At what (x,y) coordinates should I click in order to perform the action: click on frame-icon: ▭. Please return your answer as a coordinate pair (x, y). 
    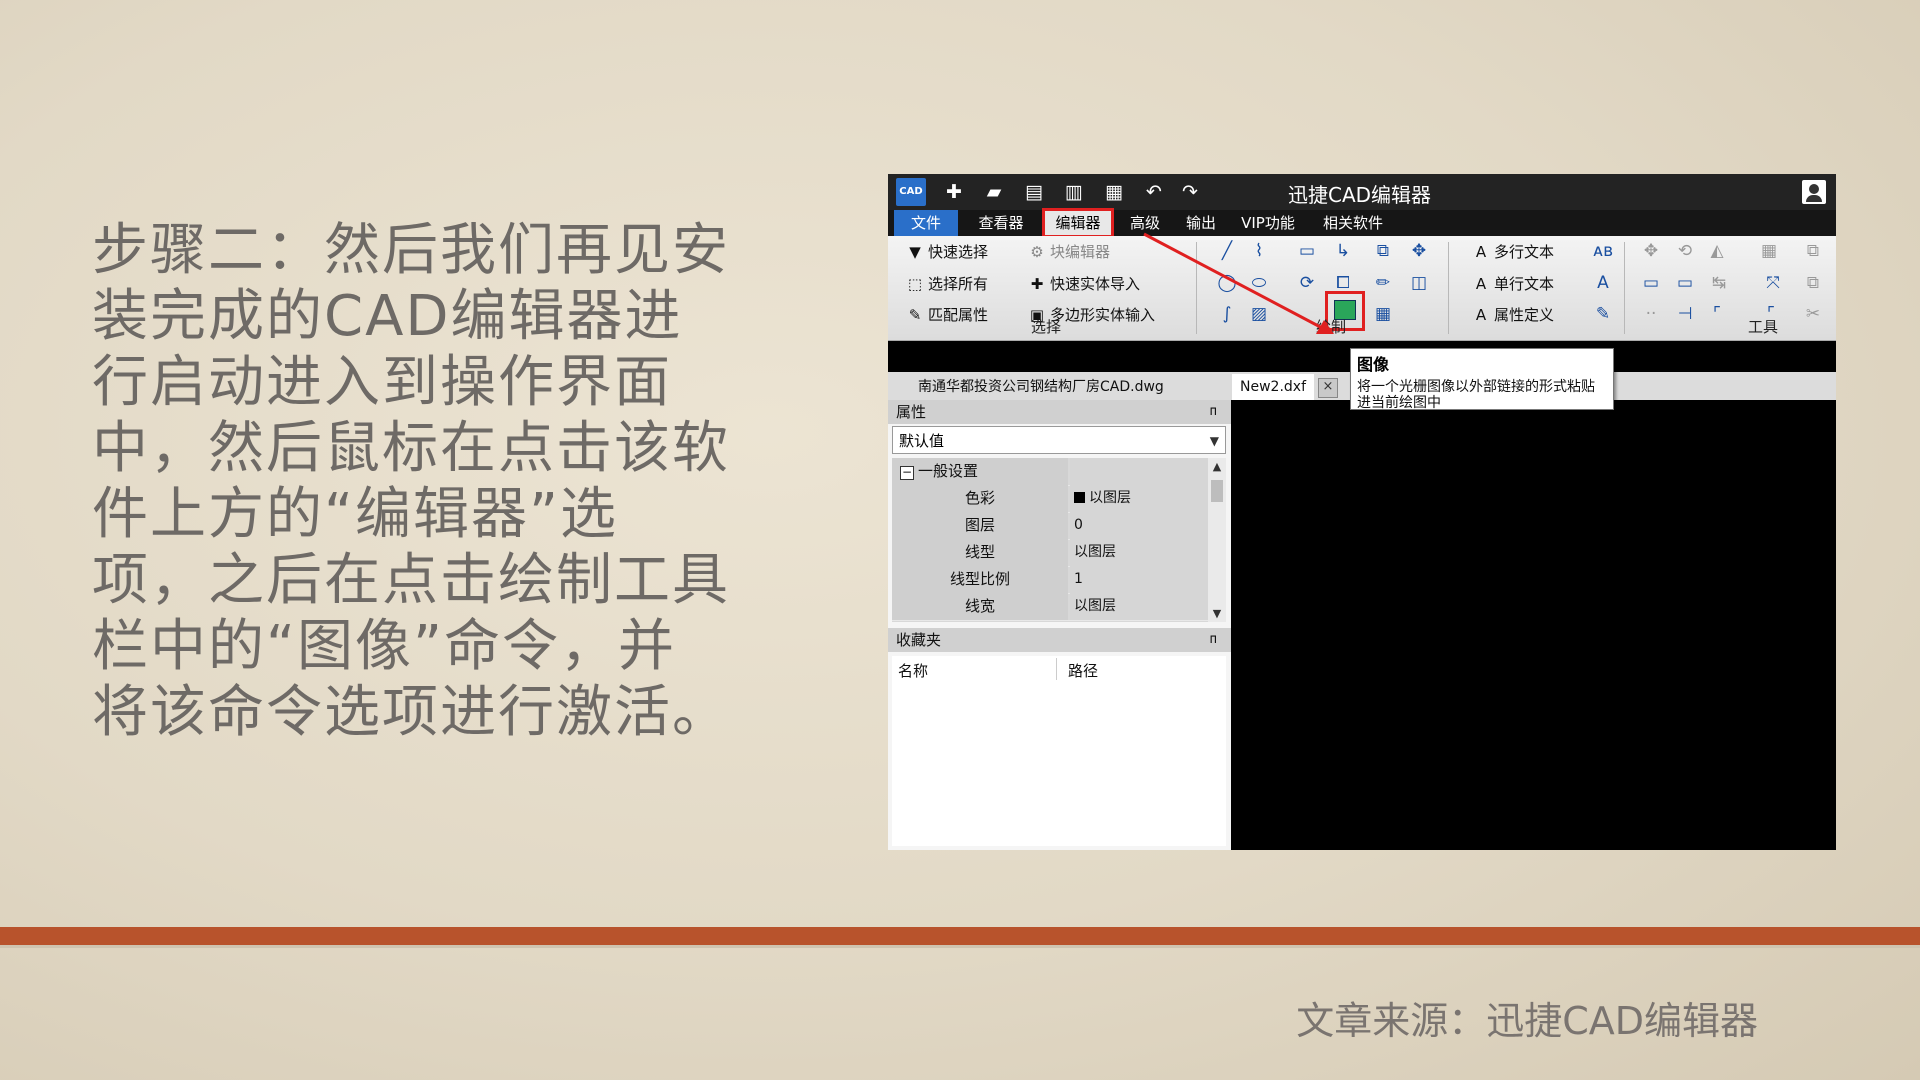
    Looking at the image, I should click on (1685, 283).